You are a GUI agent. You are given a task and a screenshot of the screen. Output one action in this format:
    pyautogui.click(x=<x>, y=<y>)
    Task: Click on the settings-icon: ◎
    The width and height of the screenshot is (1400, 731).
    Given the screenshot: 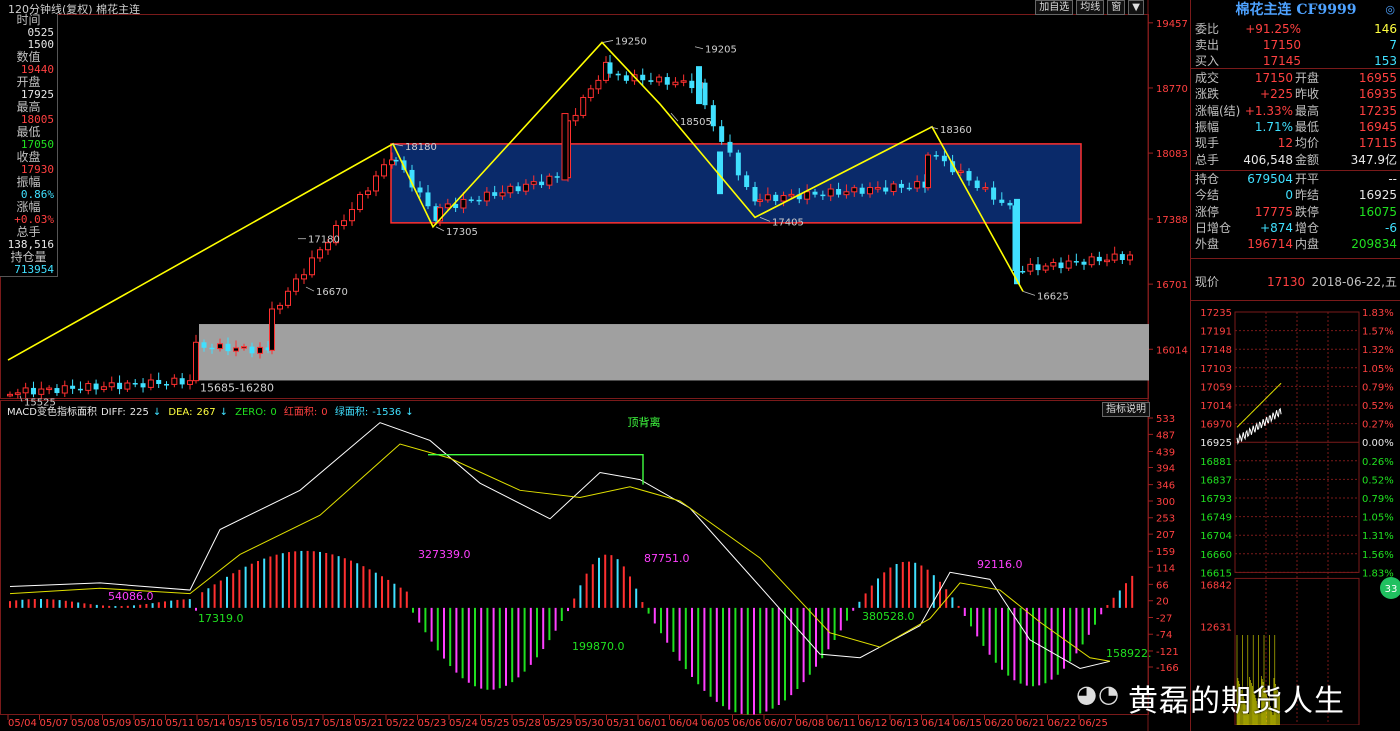 What is the action you would take?
    pyautogui.click(x=1390, y=9)
    